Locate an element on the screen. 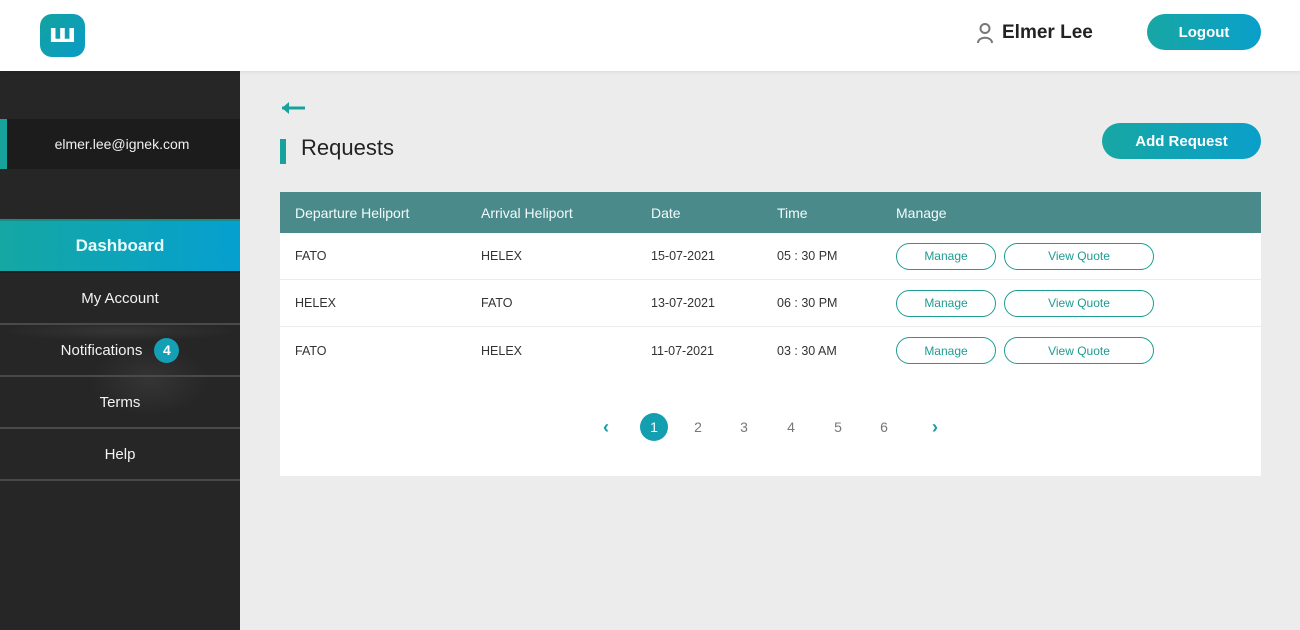 This screenshot has width=1300, height=630. sidebar-item-label: Dashboard is located at coordinates (120, 245).